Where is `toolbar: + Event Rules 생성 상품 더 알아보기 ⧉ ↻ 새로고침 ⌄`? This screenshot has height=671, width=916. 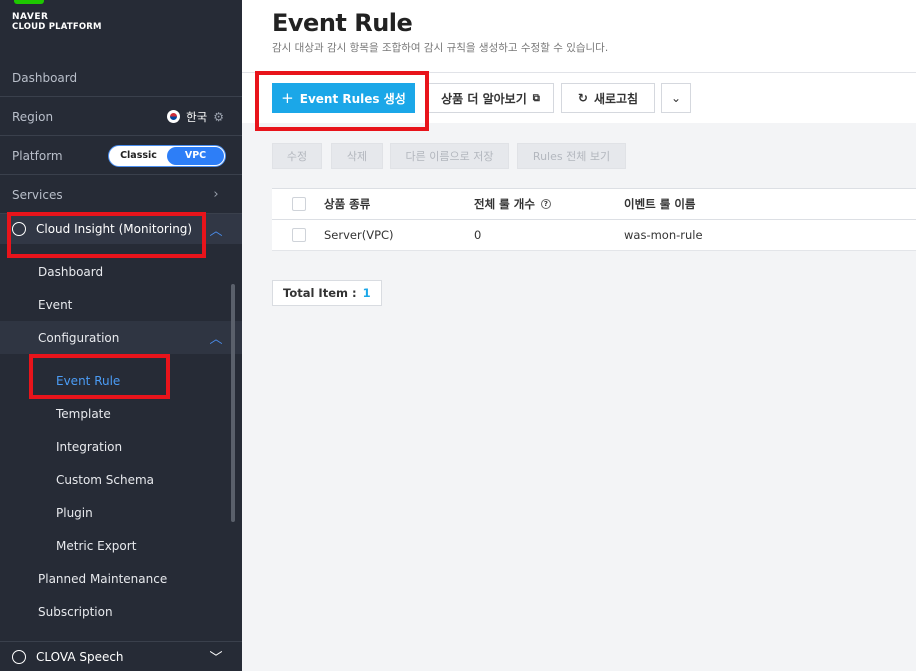
toolbar: + Event Rules 생성 상품 더 알아보기 ⧉ ↻ 새로고침 ⌄ is located at coordinates (579, 98).